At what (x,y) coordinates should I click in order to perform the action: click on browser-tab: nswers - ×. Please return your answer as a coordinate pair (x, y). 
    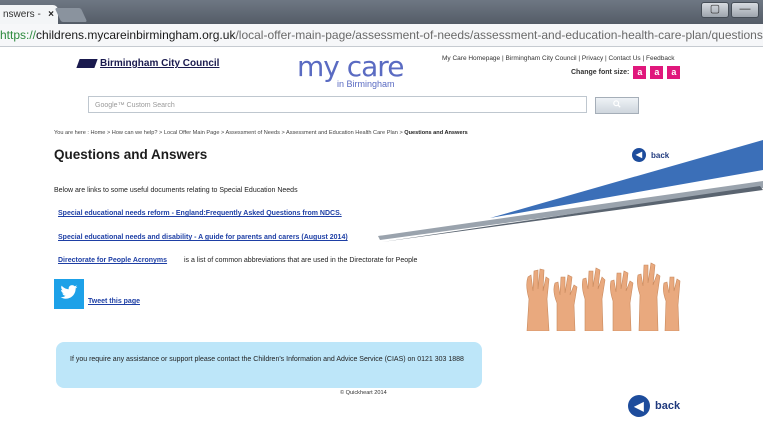
    Looking at the image, I should click on (29, 14).